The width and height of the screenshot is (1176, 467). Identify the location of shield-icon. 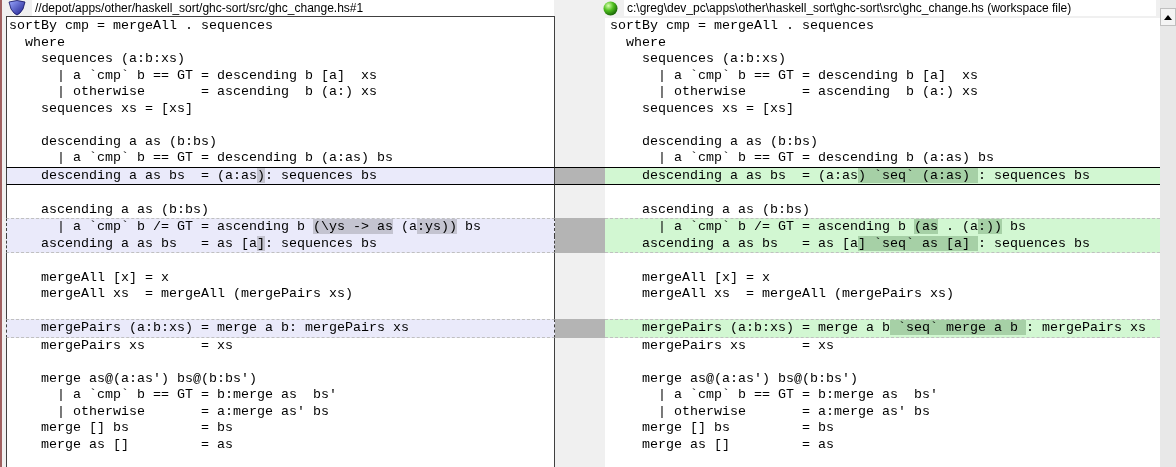
(17, 8).